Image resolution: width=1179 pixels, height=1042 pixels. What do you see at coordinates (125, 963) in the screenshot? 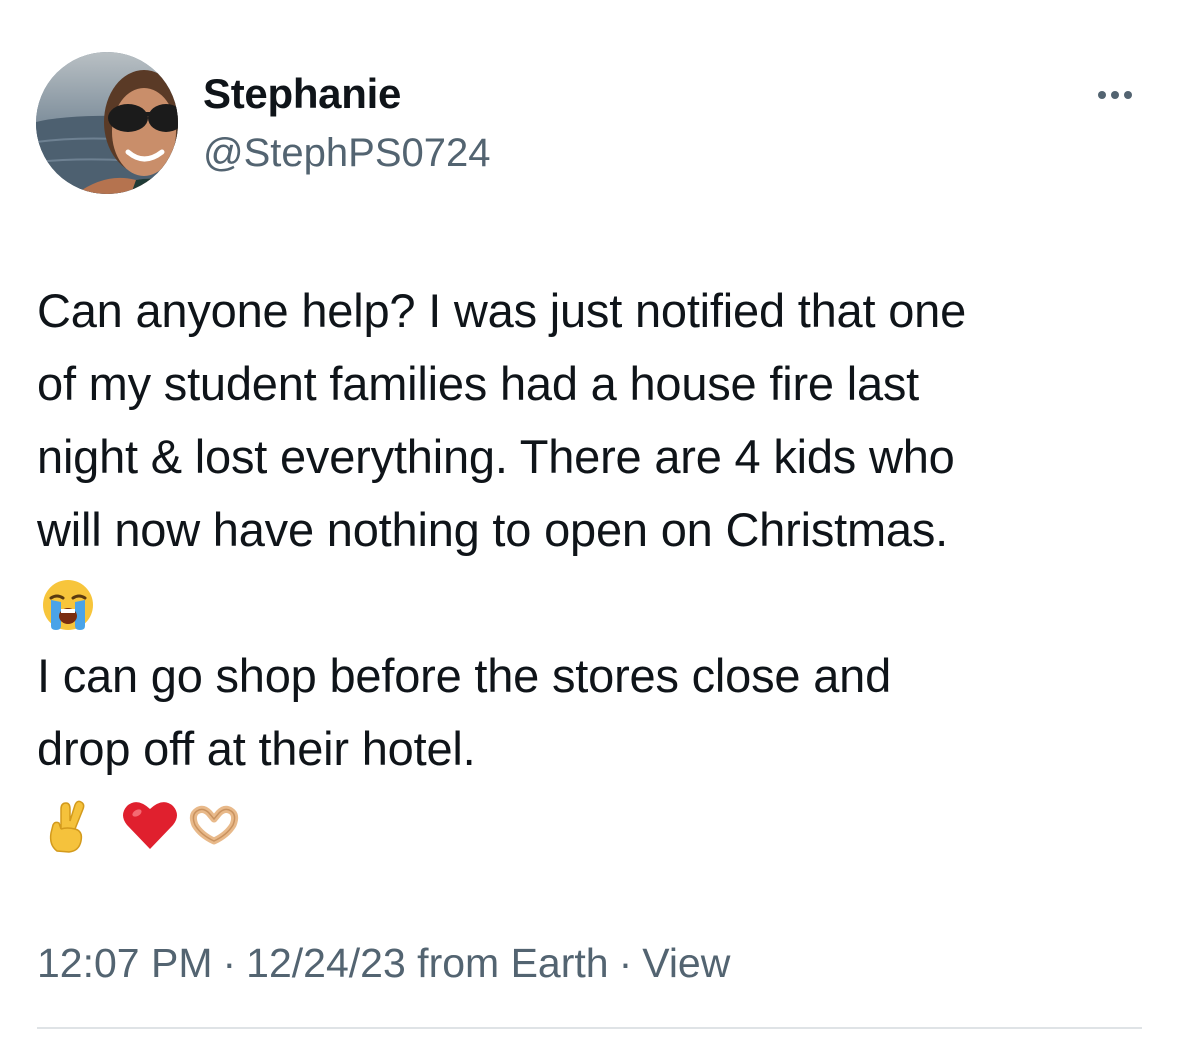
I see `tweet-time: 12:07 PM` at bounding box center [125, 963].